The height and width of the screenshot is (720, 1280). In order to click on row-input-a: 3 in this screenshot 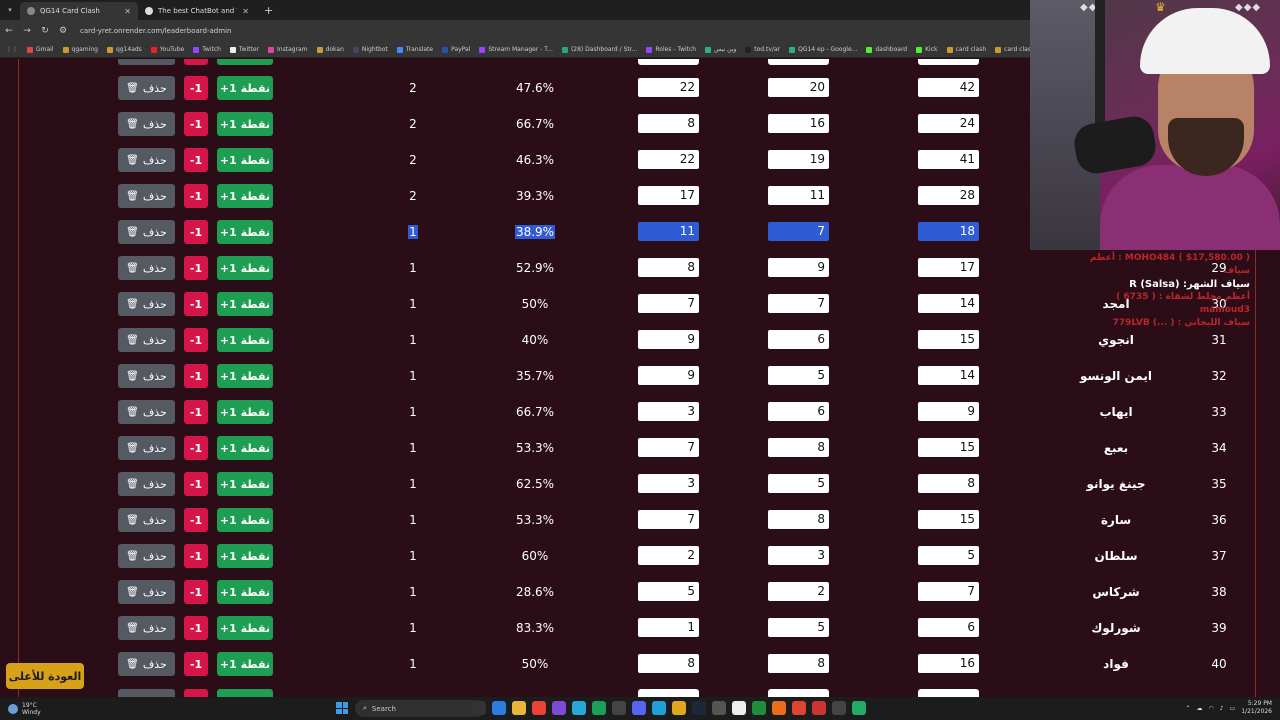, I will do `click(668, 411)`.